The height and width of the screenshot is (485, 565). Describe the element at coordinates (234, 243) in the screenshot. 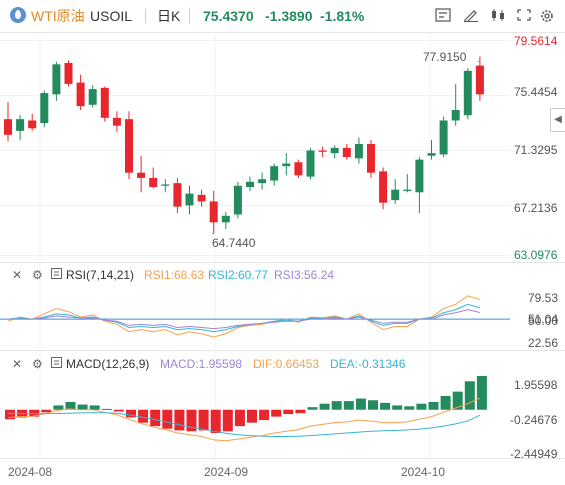

I see `low-annotation: 64.7440` at that location.